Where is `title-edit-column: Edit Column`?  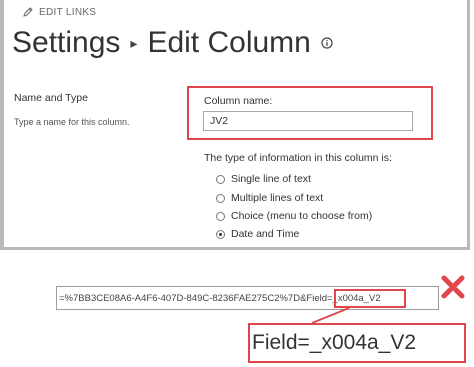
title-edit-column: Edit Column is located at coordinates (229, 42).